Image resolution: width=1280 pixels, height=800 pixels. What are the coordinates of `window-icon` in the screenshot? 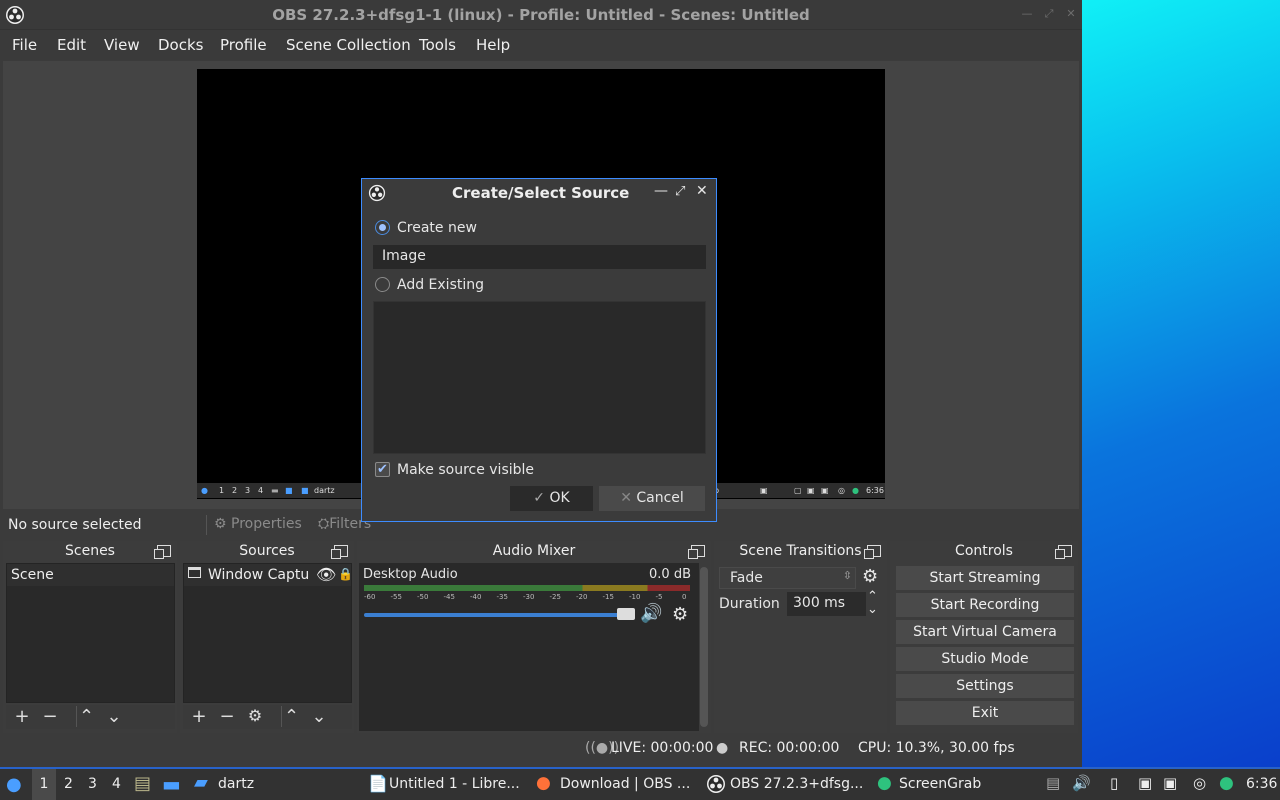 It's located at (194, 572).